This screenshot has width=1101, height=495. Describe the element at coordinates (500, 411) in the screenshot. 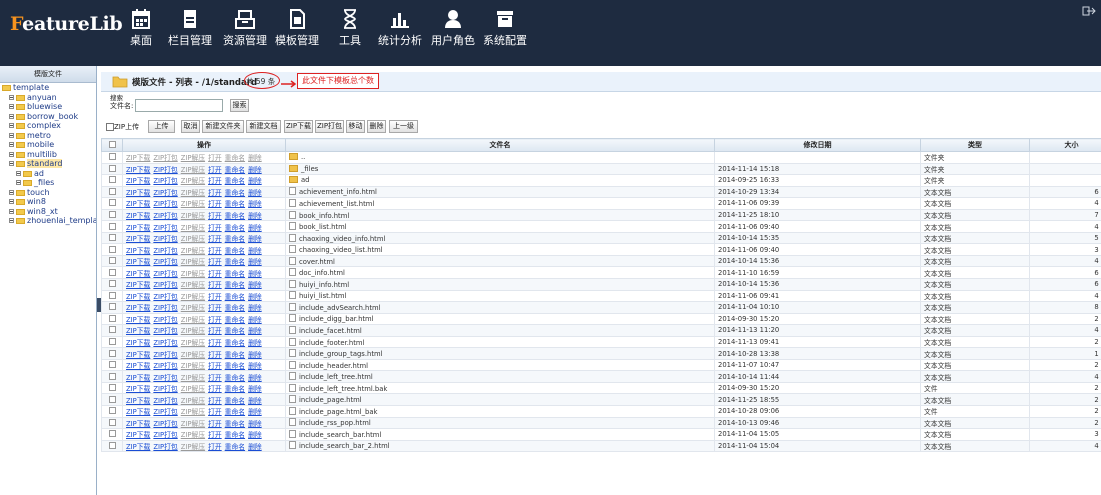

I see `filename-cell: include_page.html_bak` at that location.